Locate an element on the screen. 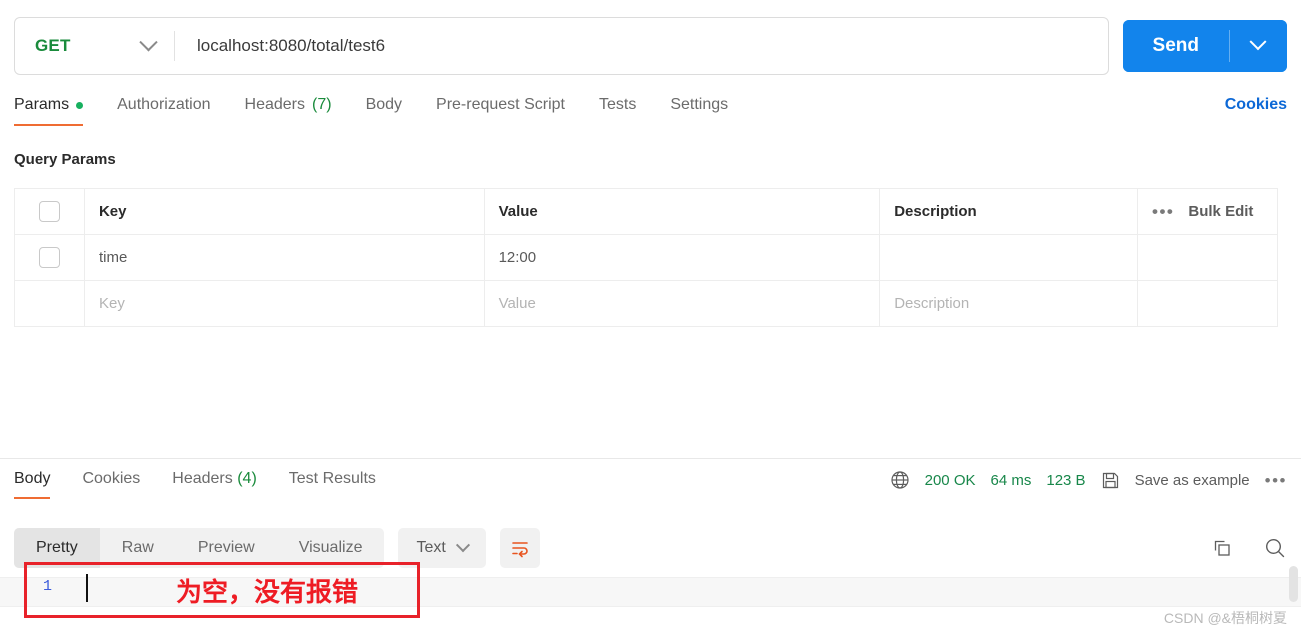  tab-body-label: Body is located at coordinates (384, 104).